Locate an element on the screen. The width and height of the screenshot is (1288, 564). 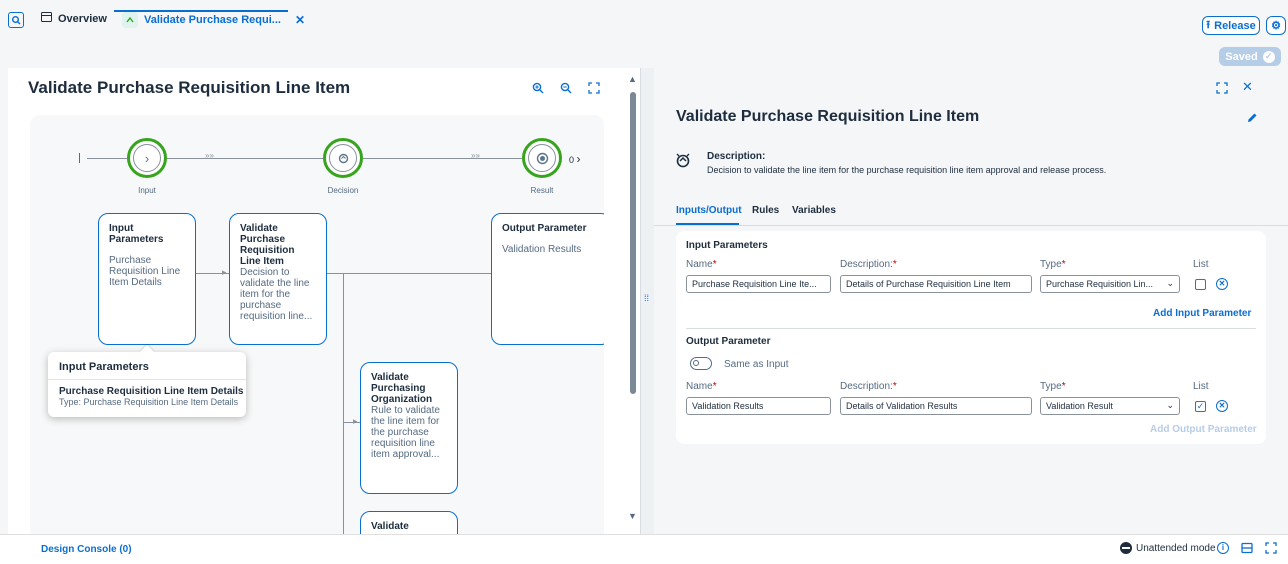
same-as-input-toggle is located at coordinates (701, 363).